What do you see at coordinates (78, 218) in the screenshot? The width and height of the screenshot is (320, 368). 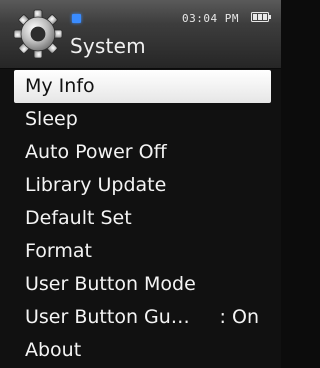 I see `menu-item-label: Default Set` at bounding box center [78, 218].